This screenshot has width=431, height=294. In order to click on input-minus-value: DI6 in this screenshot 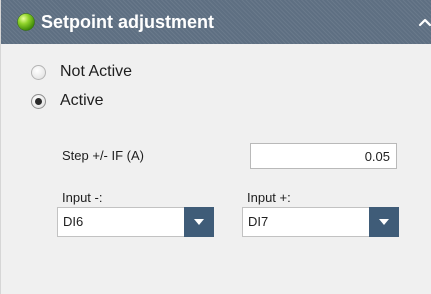, I will do `click(73, 221)`.